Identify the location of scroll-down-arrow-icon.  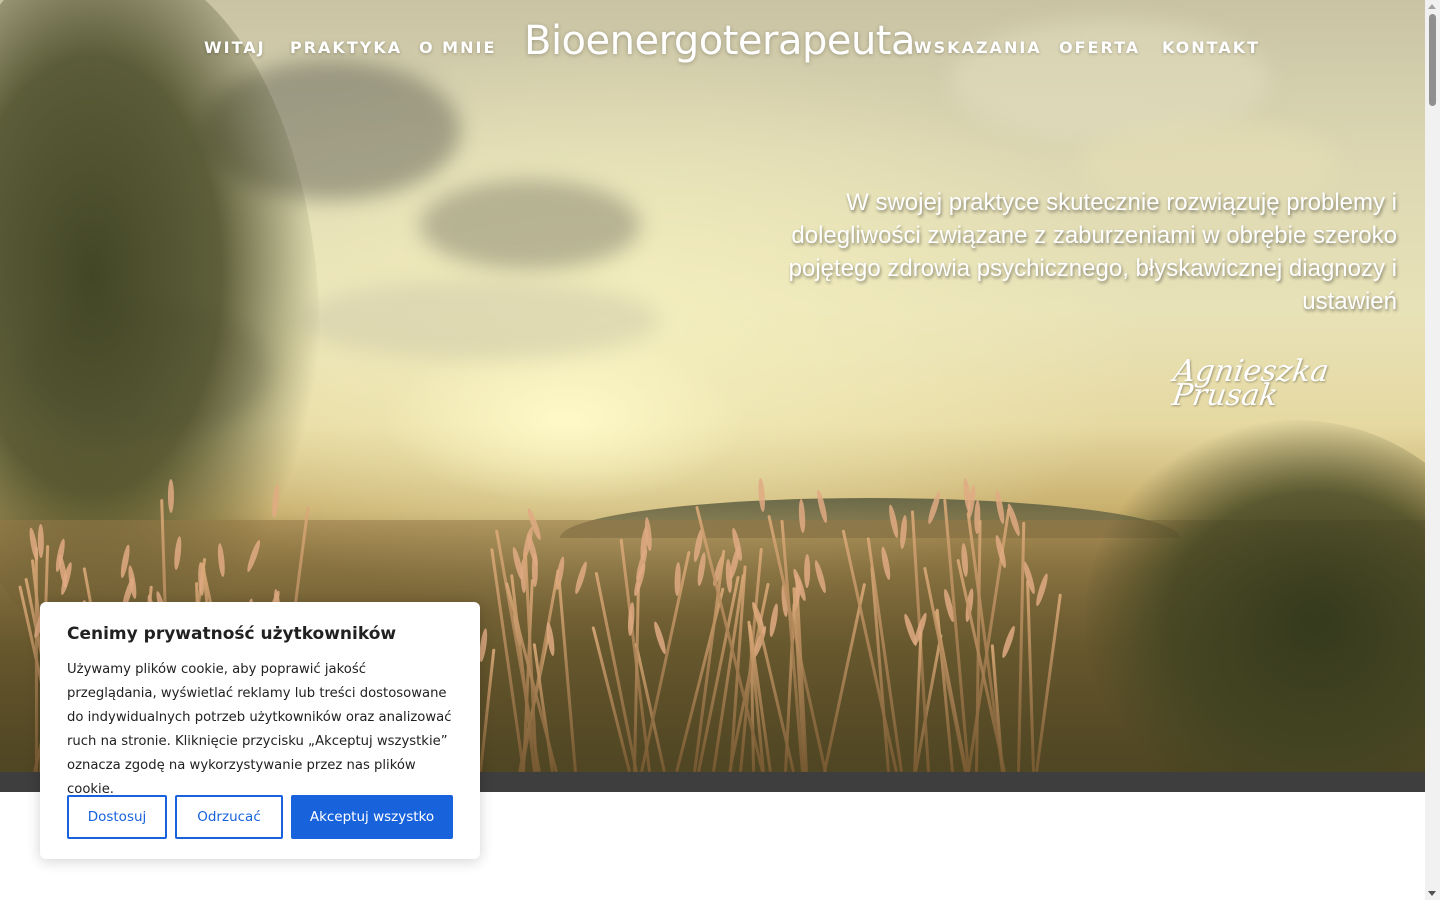
(1432, 893).